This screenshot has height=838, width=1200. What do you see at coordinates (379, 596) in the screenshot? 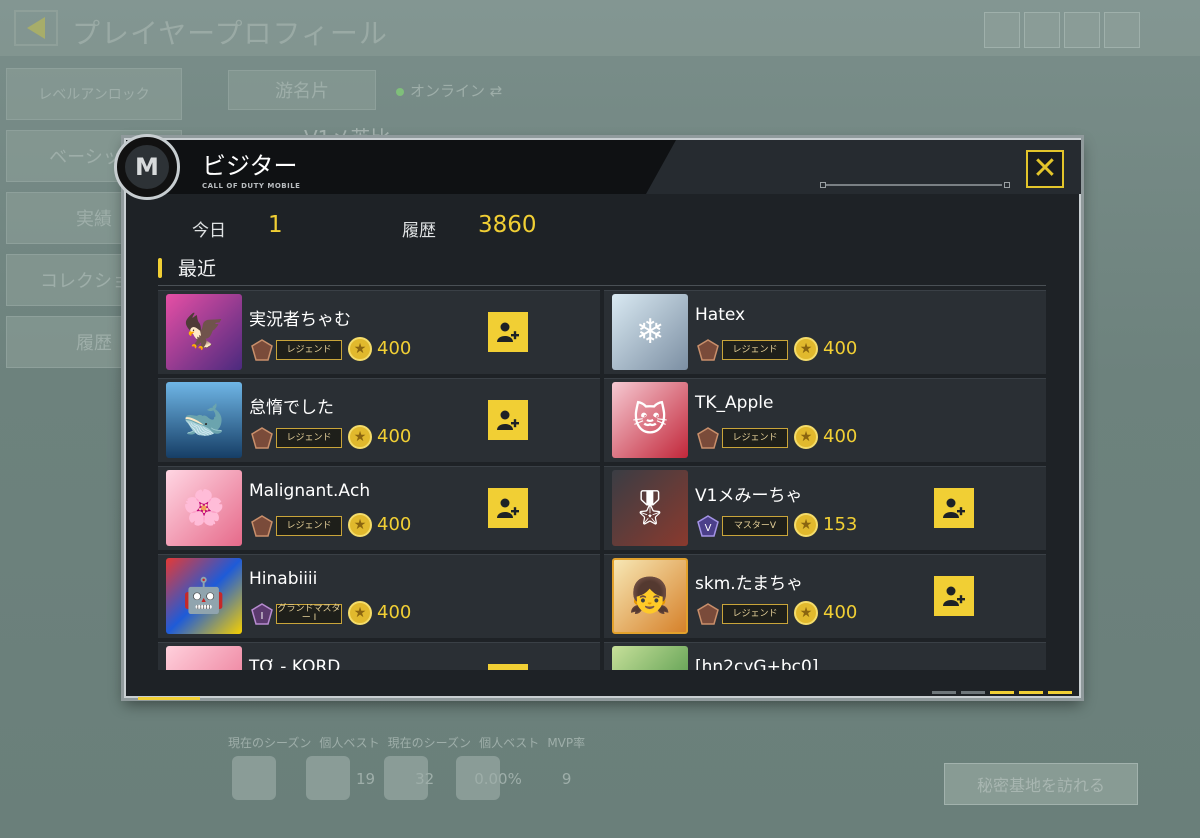
I see `visitor-row: 🤖 Hinabiiii I グランドマスター I ★ 400` at bounding box center [379, 596].